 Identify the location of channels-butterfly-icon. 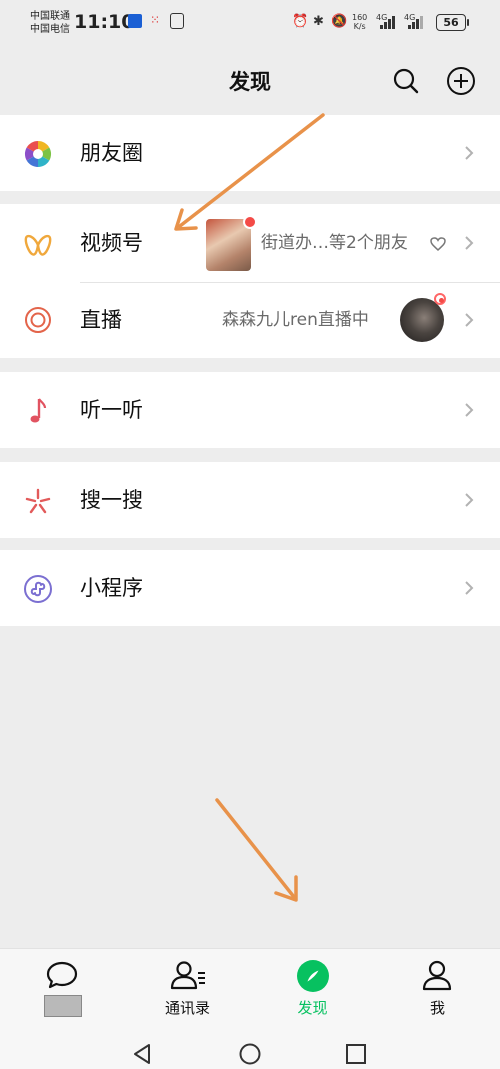
(38, 245).